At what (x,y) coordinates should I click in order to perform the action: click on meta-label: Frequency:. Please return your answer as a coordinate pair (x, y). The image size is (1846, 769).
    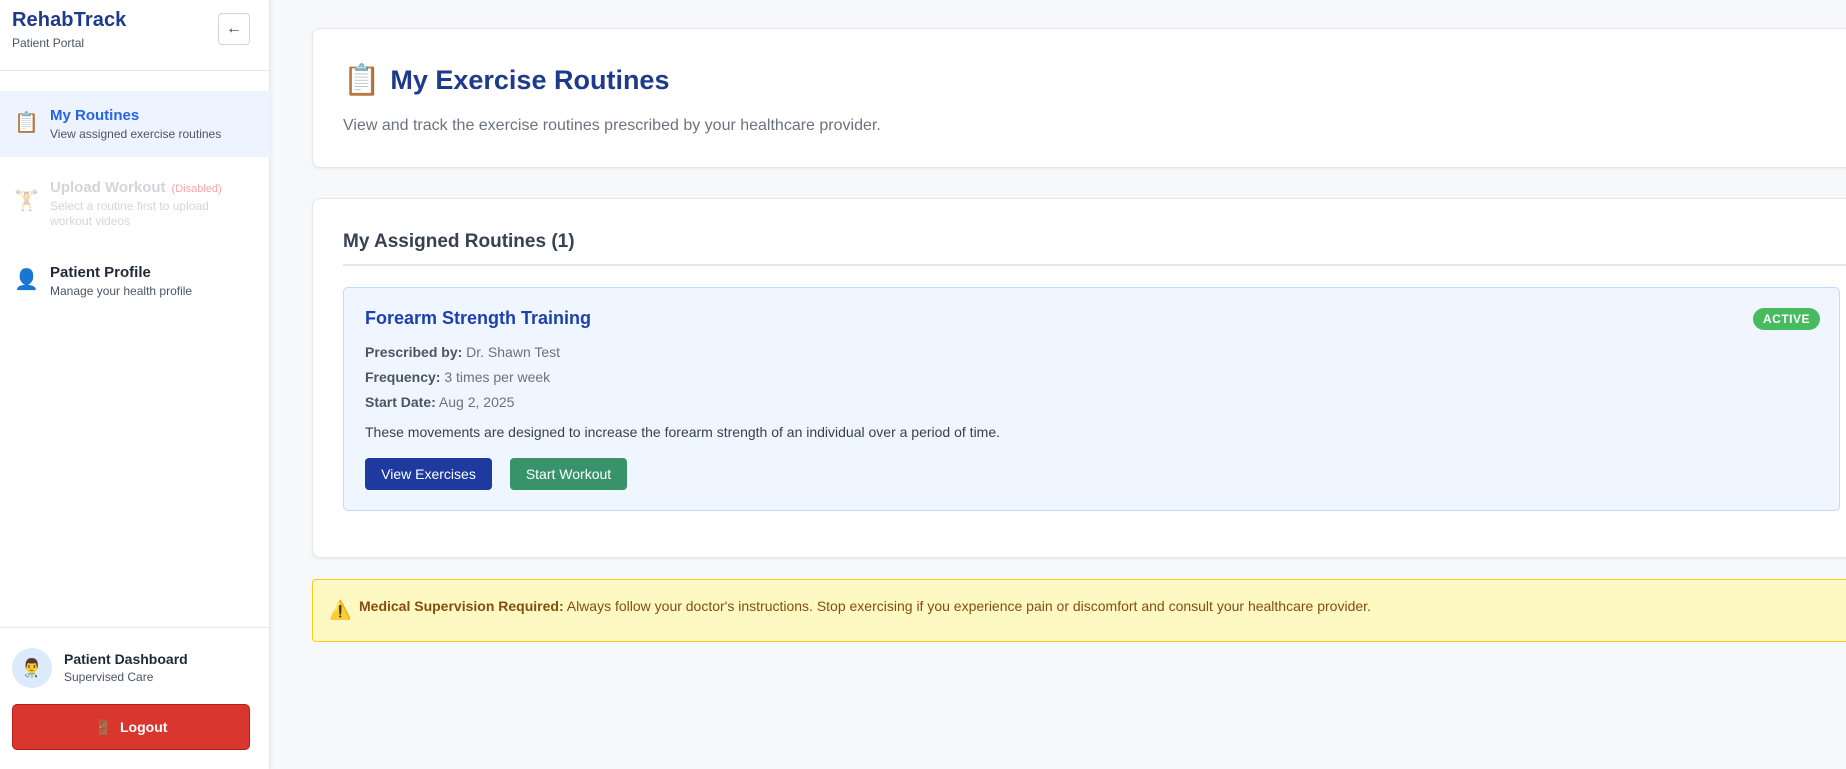
    Looking at the image, I should click on (403, 377).